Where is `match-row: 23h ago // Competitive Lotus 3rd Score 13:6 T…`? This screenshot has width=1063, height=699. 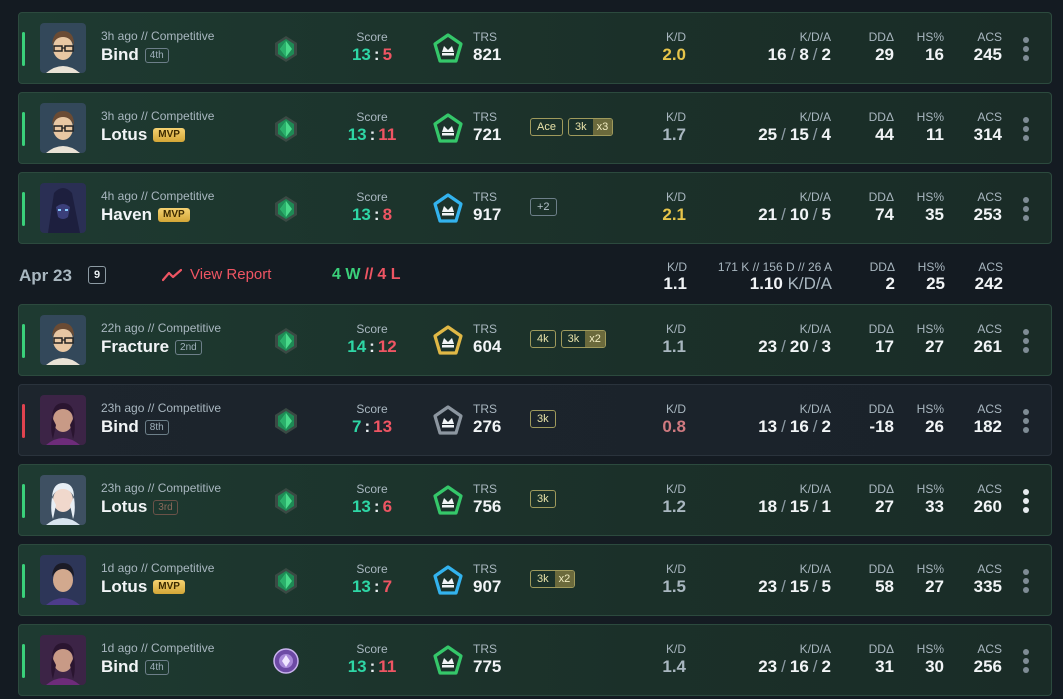 match-row: 23h ago // Competitive Lotus 3rd Score 13:6 T… is located at coordinates (535, 500).